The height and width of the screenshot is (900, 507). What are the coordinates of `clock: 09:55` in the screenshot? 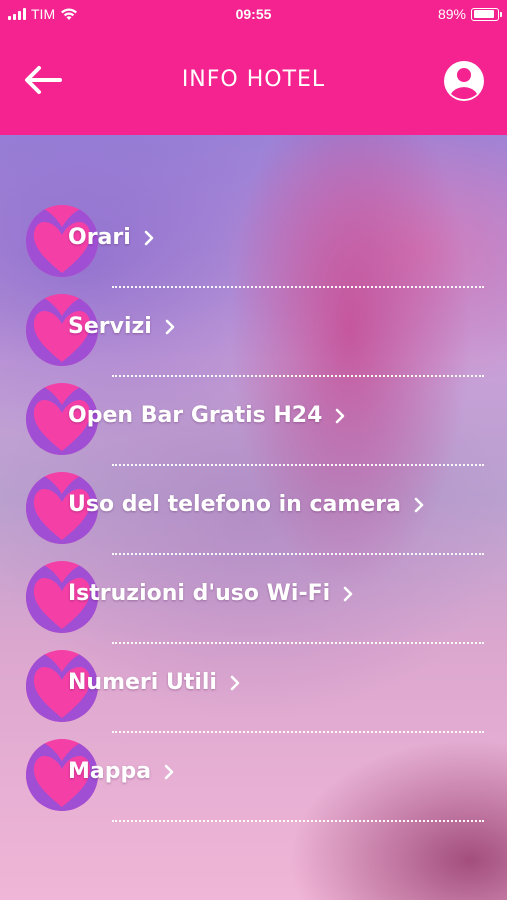 It's located at (253, 14).